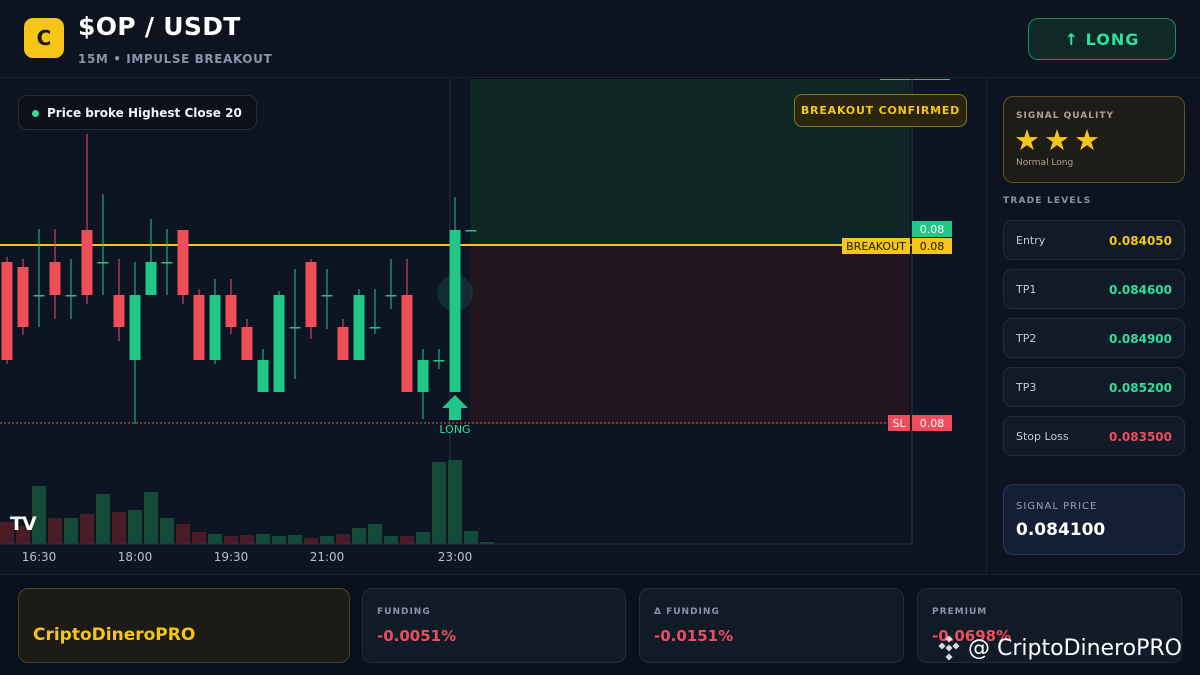 The image size is (1200, 675). I want to click on level-value: 0.085200, so click(1140, 388).